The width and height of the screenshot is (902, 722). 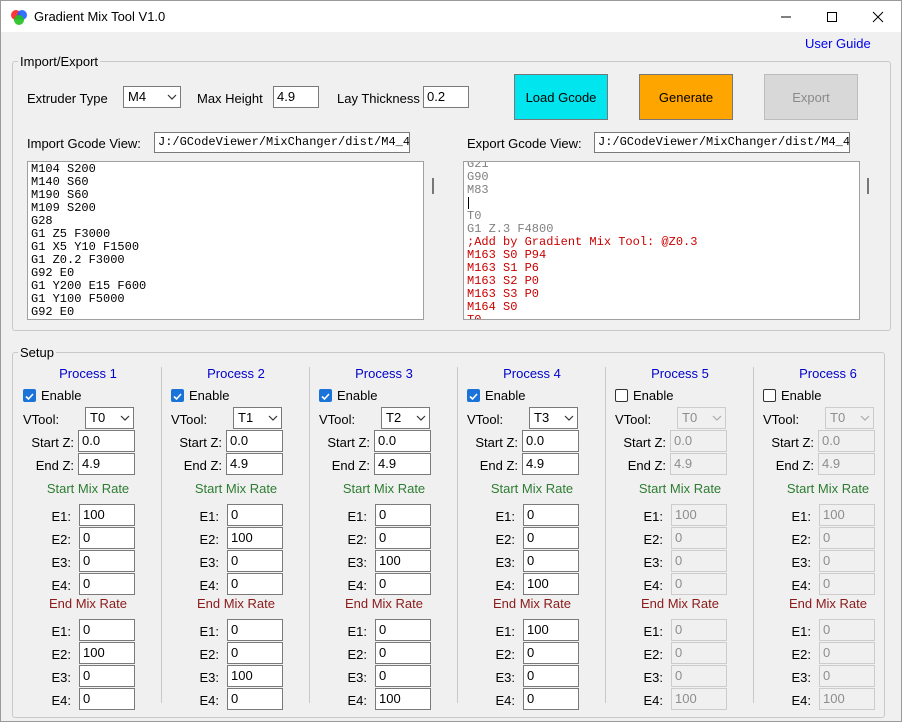 I want to click on generate-button: Generate, so click(x=686, y=97).